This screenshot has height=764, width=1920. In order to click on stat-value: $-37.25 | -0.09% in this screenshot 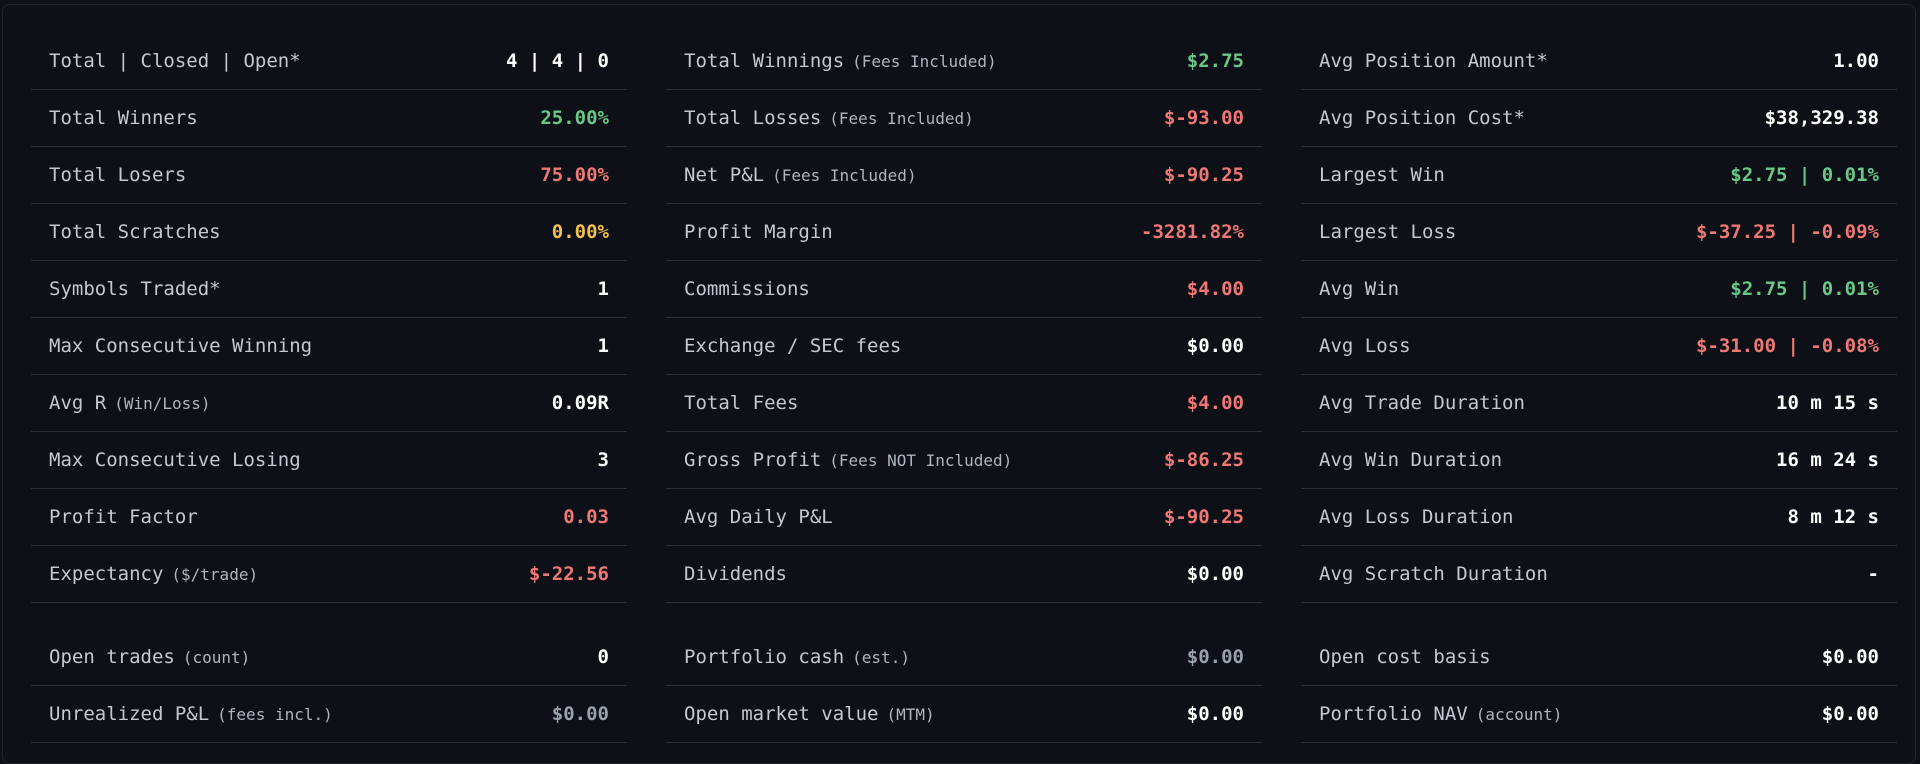, I will do `click(1787, 232)`.